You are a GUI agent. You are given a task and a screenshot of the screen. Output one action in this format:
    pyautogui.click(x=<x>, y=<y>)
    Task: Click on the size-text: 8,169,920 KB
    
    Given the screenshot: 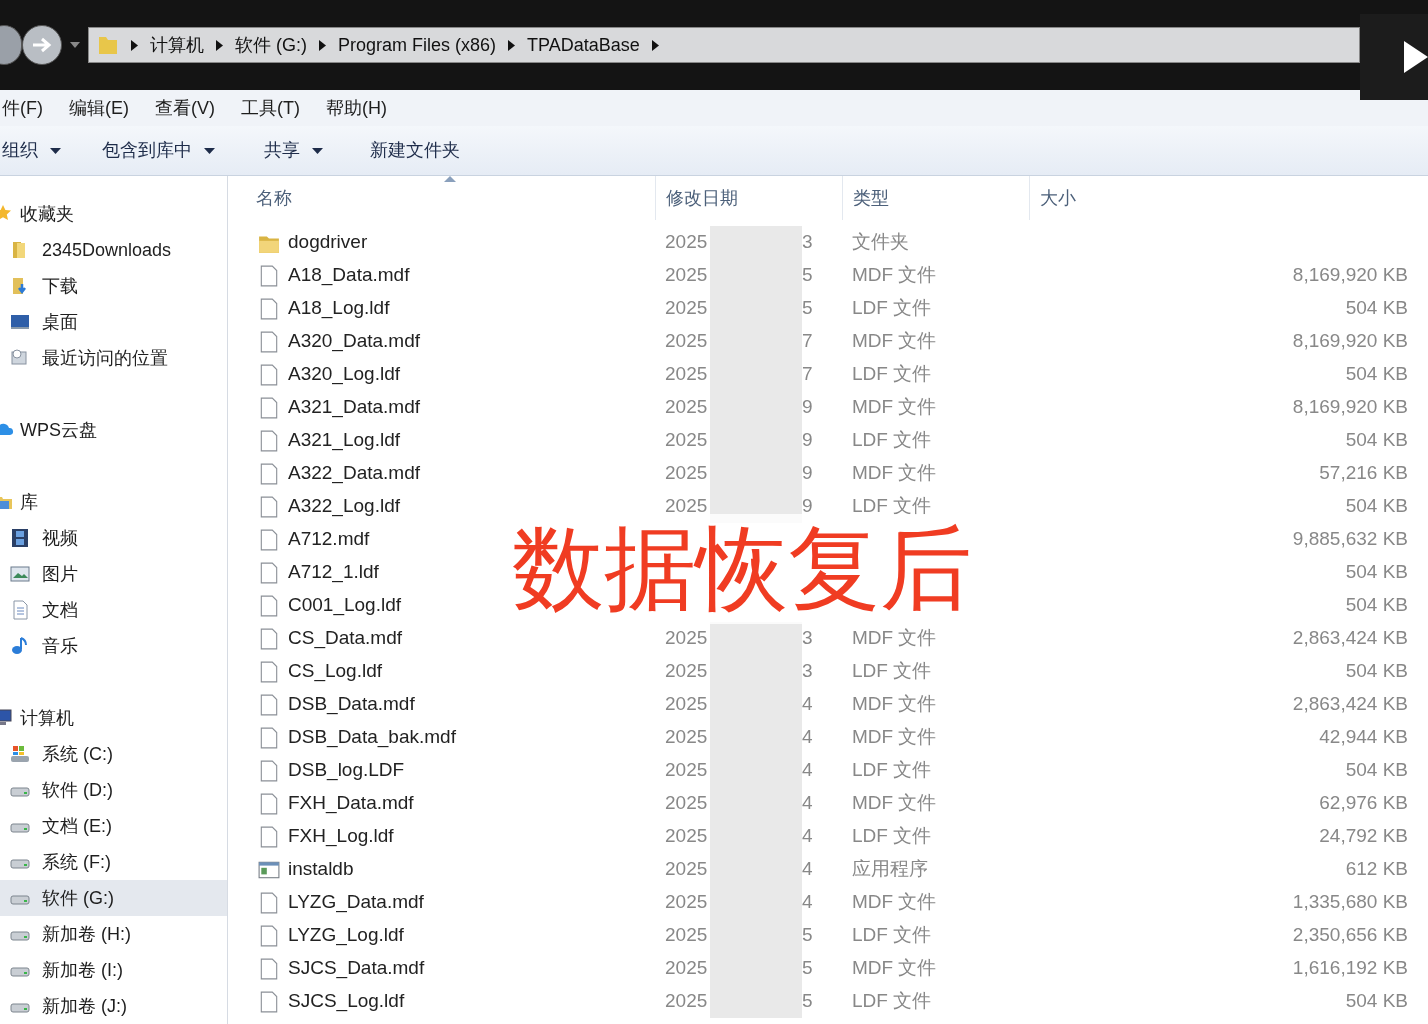 What is the action you would take?
    pyautogui.click(x=1350, y=341)
    